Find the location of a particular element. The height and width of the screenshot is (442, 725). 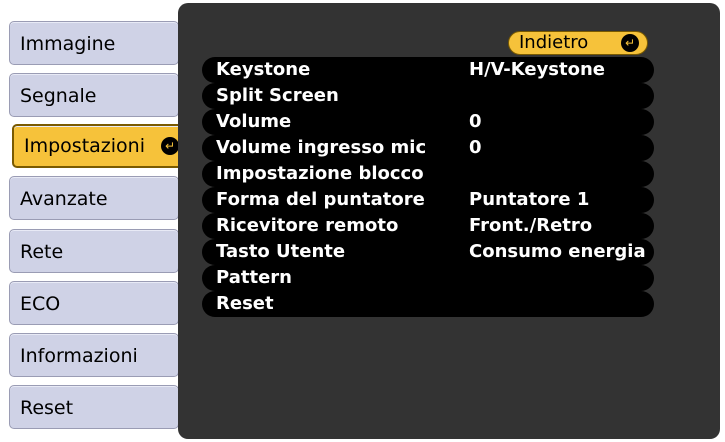

back-button: Indietro ↵ is located at coordinates (578, 43).